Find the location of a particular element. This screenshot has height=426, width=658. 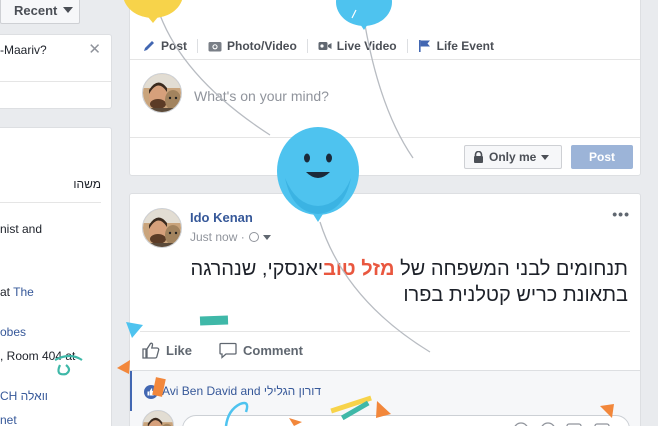

liker-name: Avi Ben David is located at coordinates (199, 391).